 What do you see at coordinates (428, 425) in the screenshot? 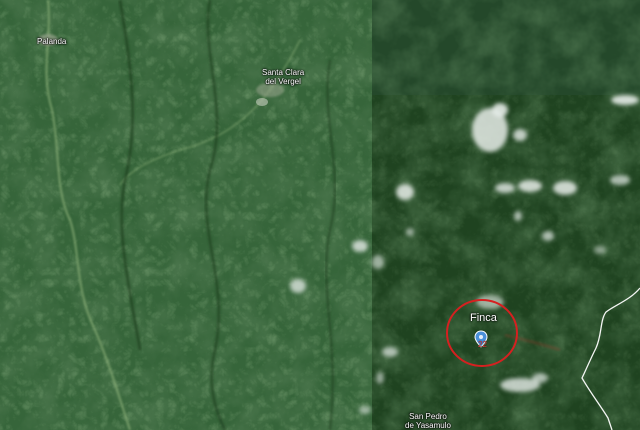
I see `place-name-line2: de Yasamulo` at bounding box center [428, 425].